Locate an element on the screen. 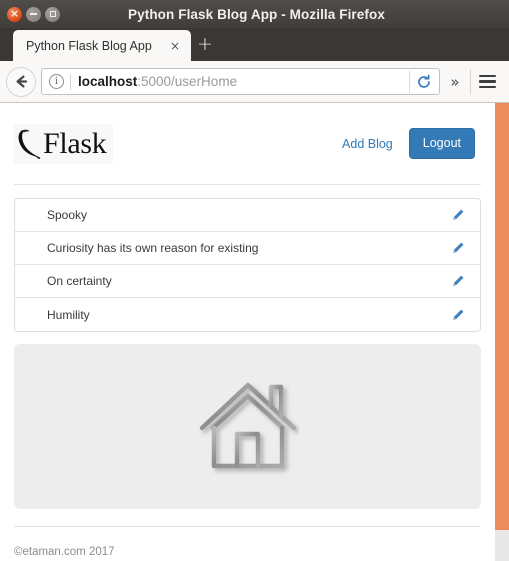 The height and width of the screenshot is (561, 509). window-title: Python Flask Blog App - Mozilla Firefox is located at coordinates (256, 14).